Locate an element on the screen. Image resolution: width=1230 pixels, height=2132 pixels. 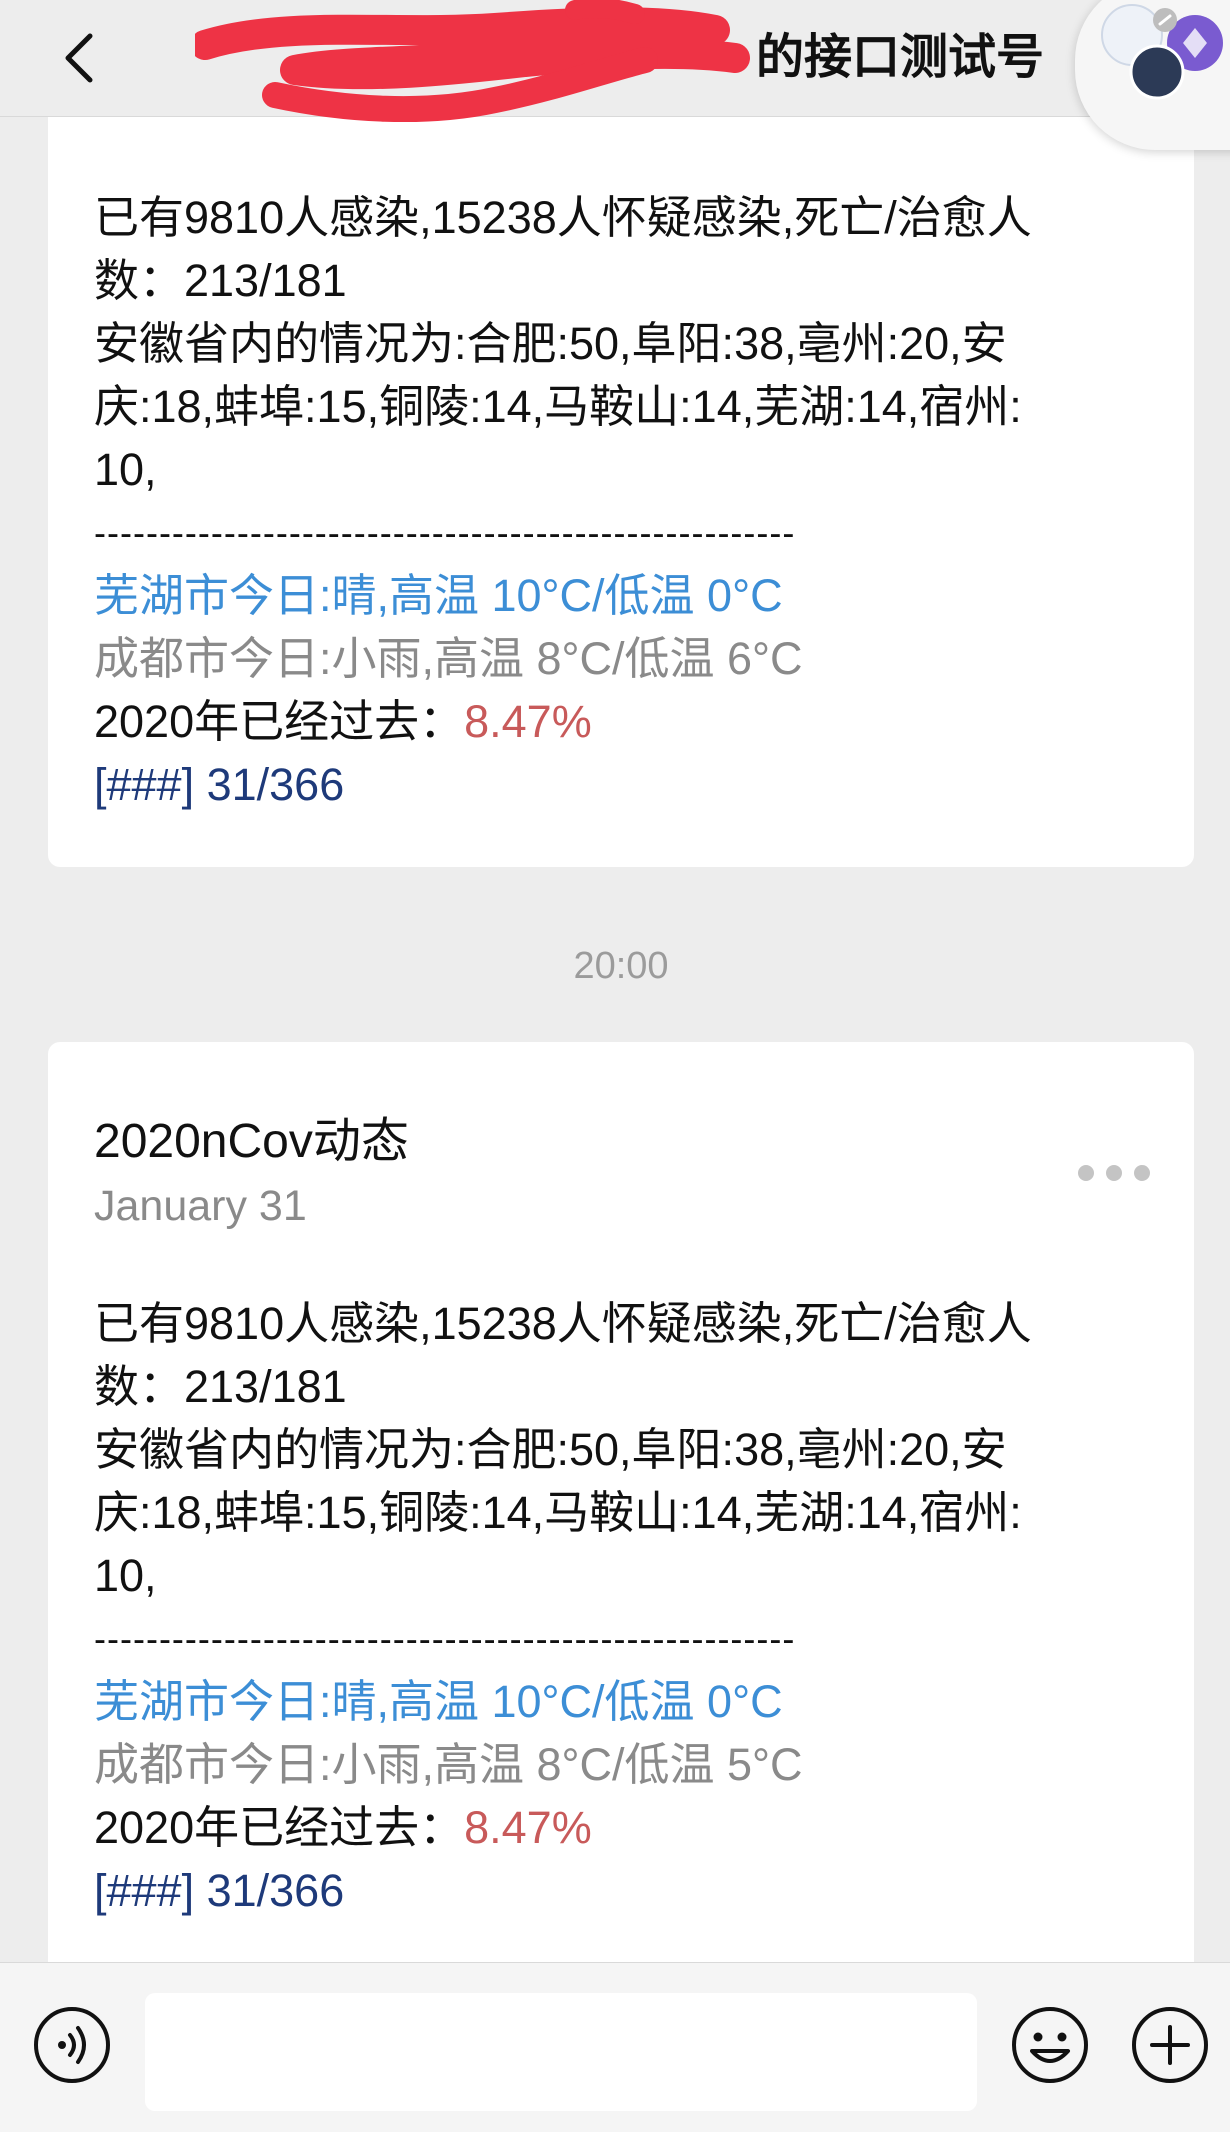
floating-avatar-icon is located at coordinates (1162, 52).